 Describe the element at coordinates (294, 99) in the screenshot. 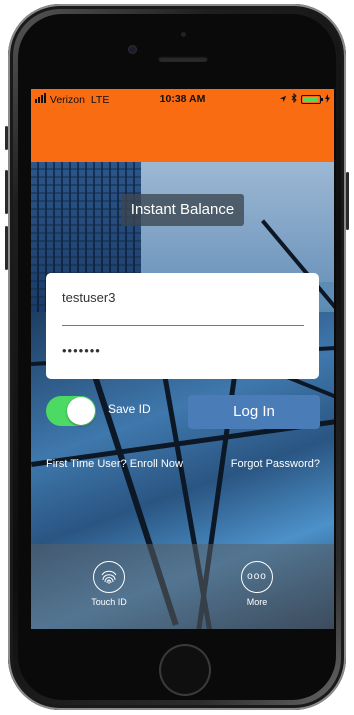

I see `bluetooth-icon` at that location.